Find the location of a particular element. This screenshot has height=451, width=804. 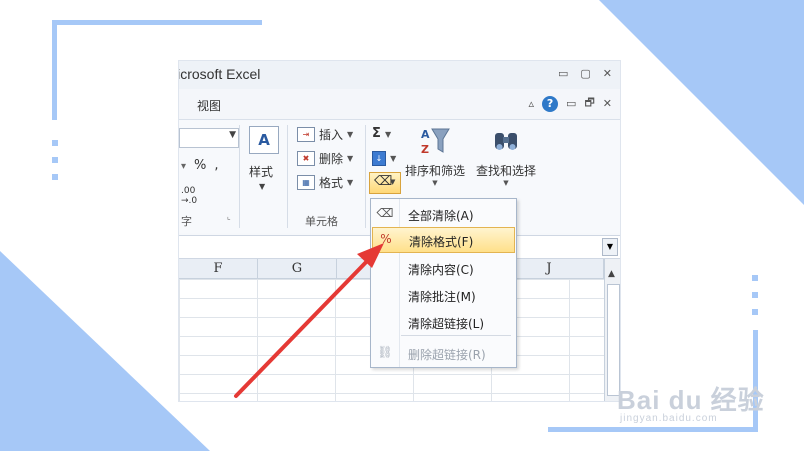

baidu-watermark: Bai du 经验 jingyan.baidu.com is located at coordinates (691, 402).